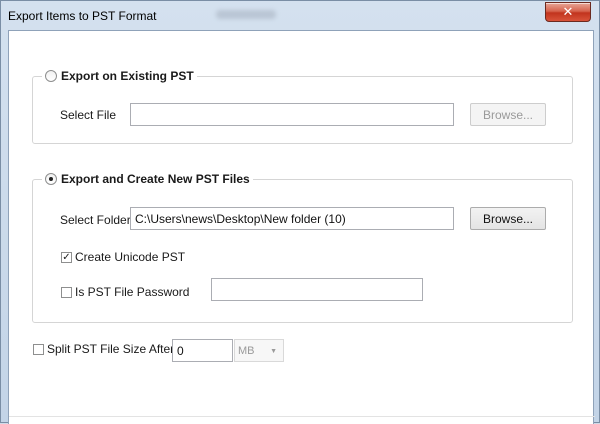 The height and width of the screenshot is (424, 600). What do you see at coordinates (82, 16) in the screenshot?
I see `window-title: Export Items to PST Format` at bounding box center [82, 16].